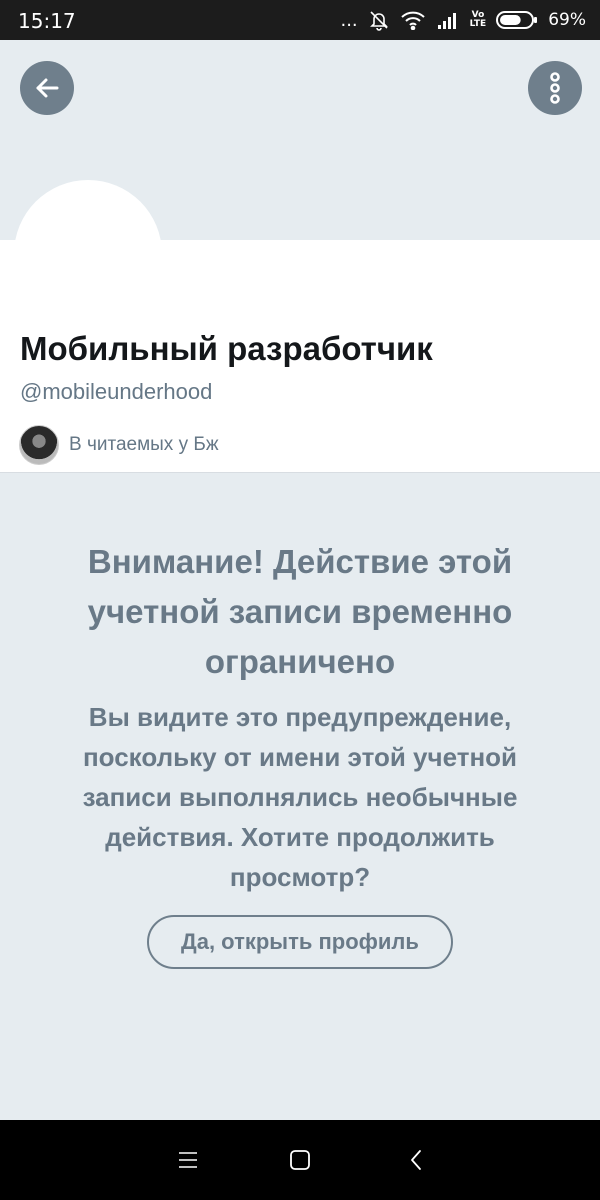 This screenshot has height=1200, width=600. I want to click on signal-icon, so click(448, 20).